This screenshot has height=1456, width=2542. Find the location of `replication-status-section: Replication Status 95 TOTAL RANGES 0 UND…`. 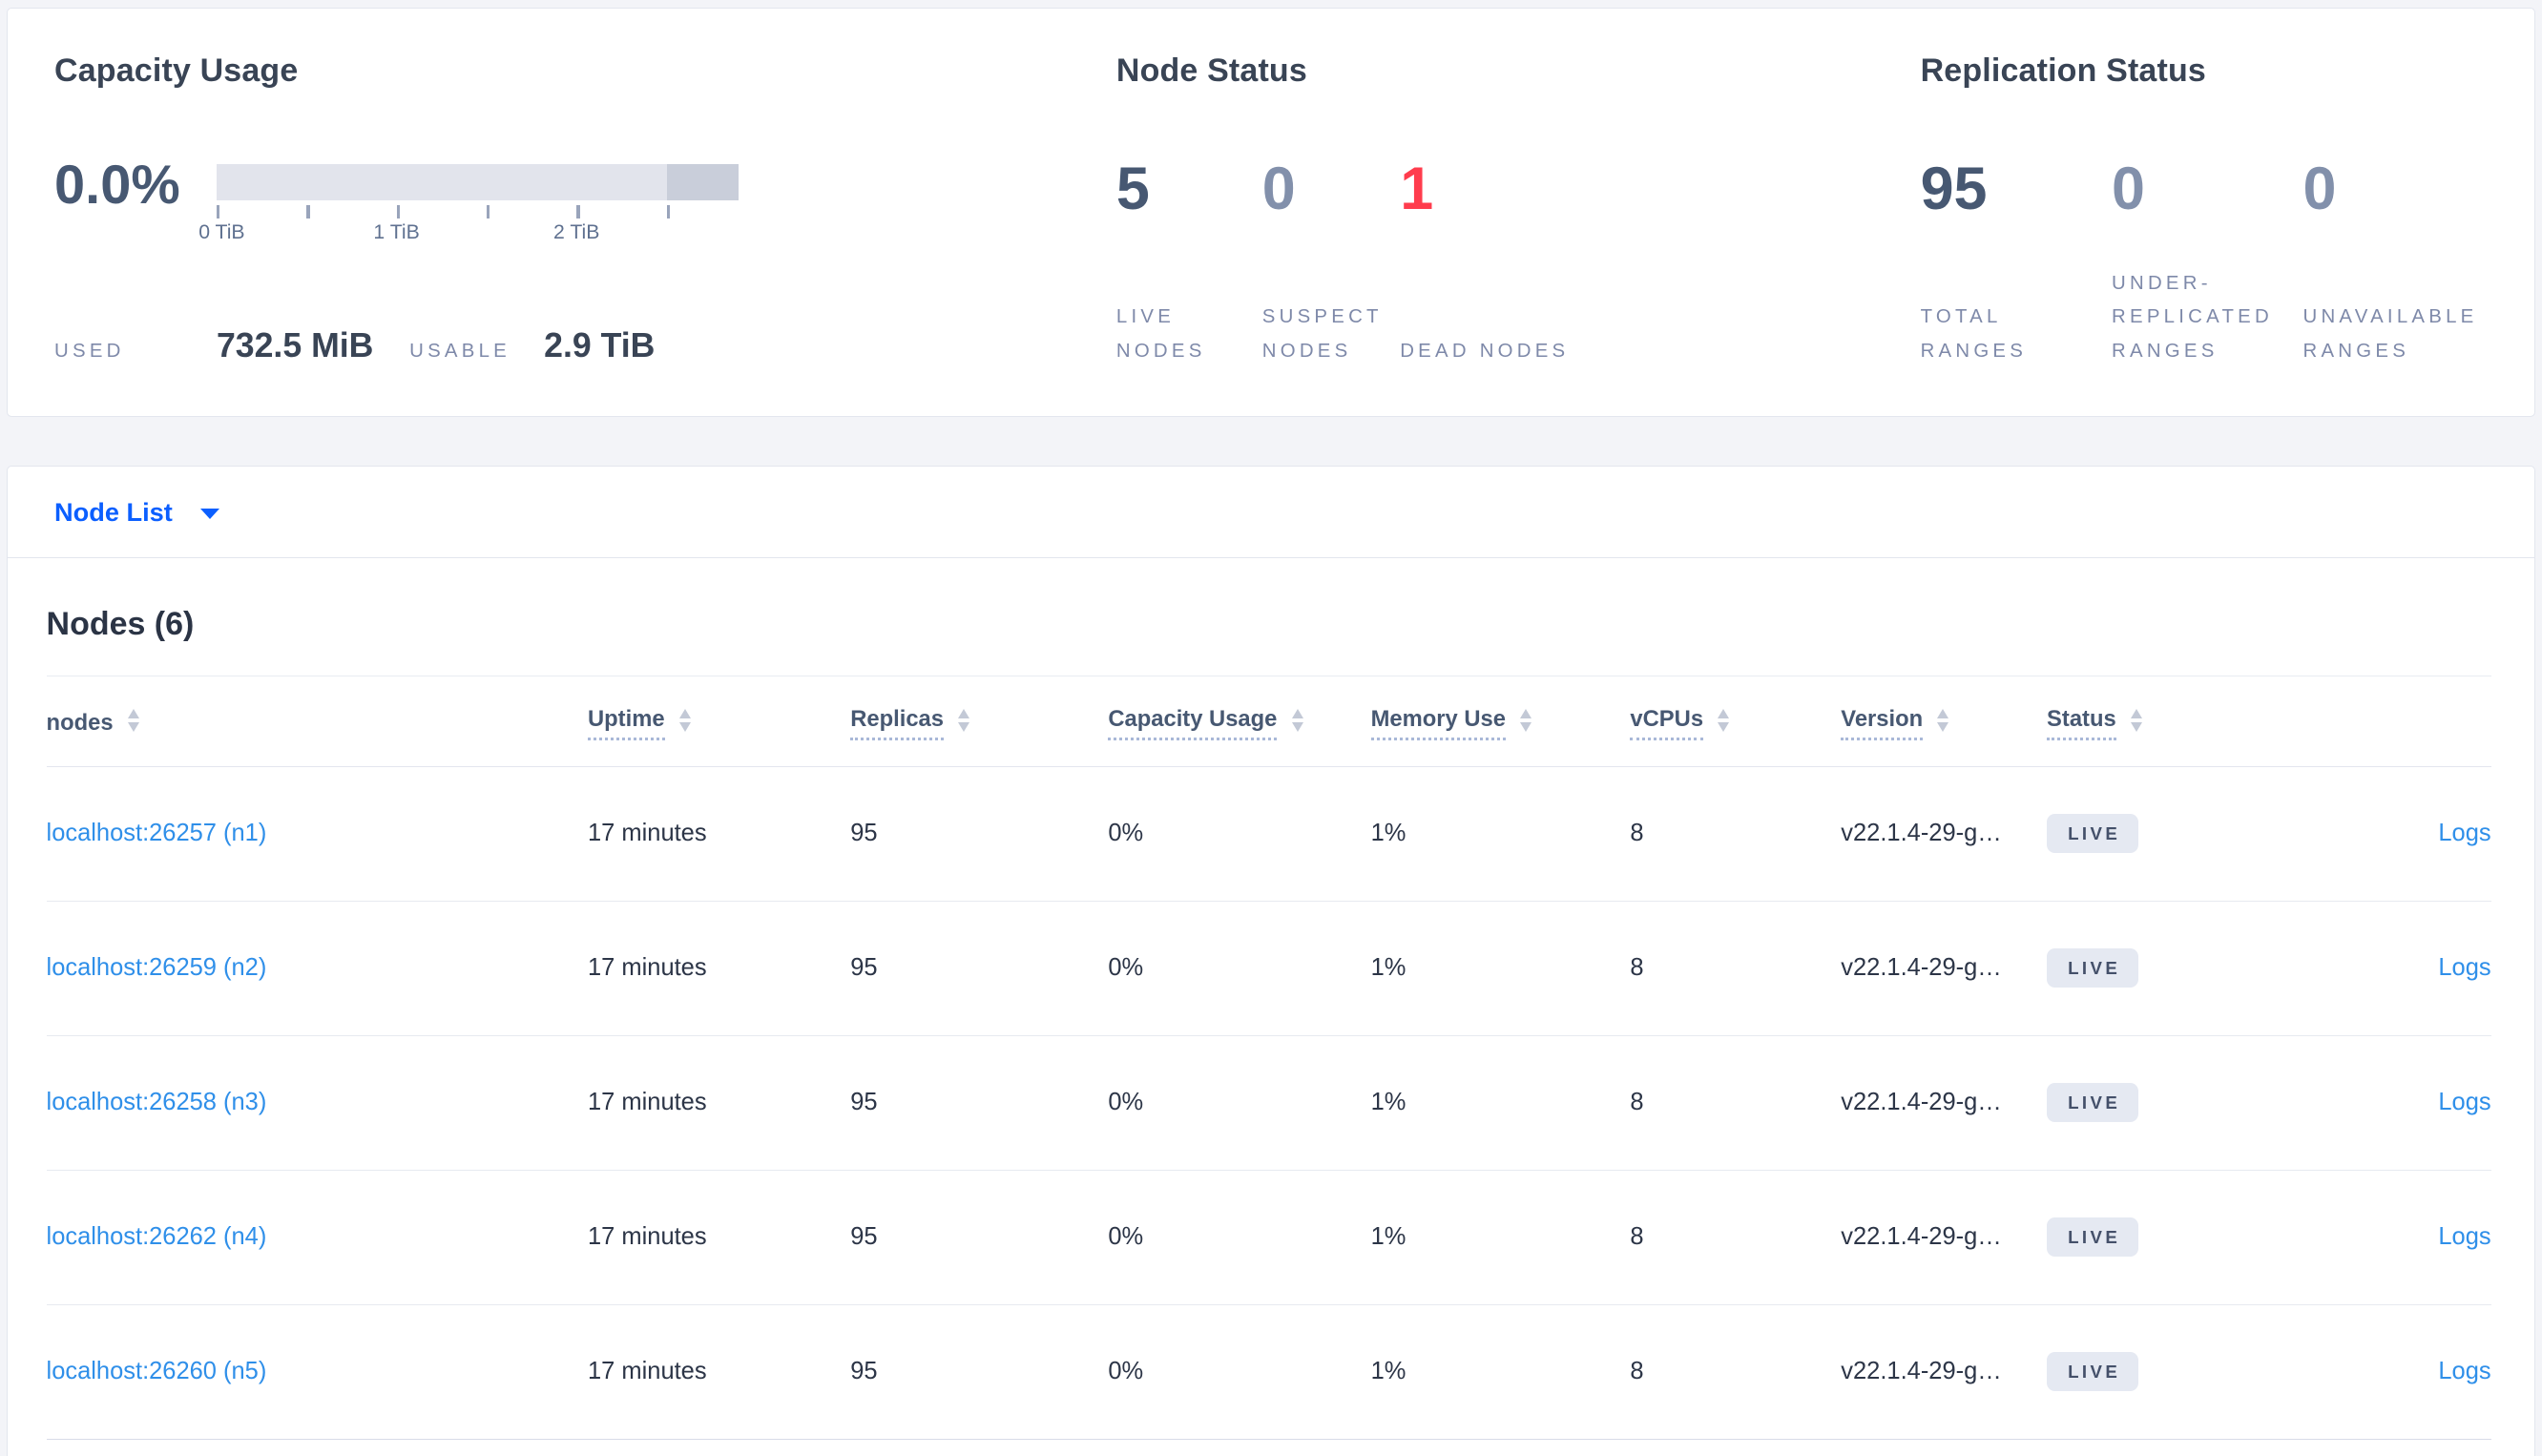

replication-status-section: Replication Status 95 TOTAL RANGES 0 UND… is located at coordinates (2225, 210).